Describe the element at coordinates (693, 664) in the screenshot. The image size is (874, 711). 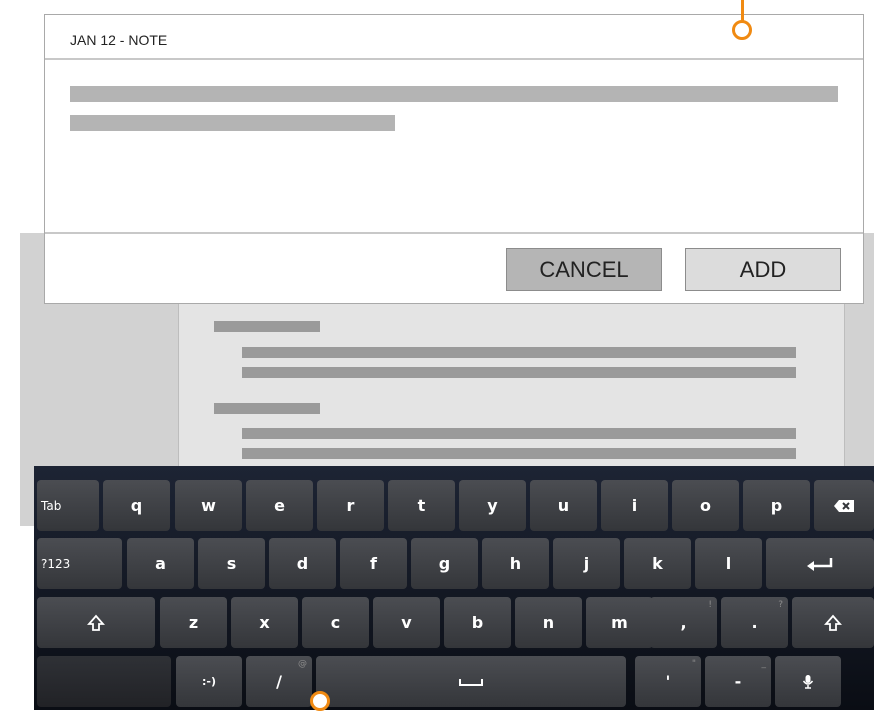
I see `key-apostrophe-alt: "` at that location.